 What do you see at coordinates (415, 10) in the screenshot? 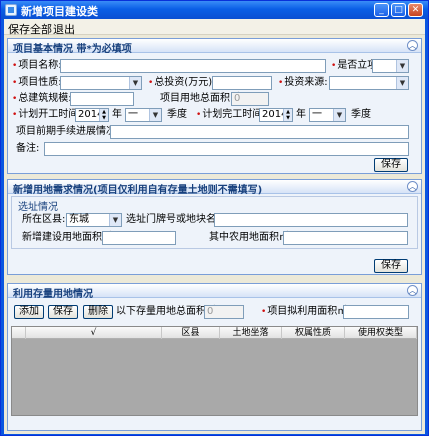
I see `close-icon: ✕` at bounding box center [415, 10].